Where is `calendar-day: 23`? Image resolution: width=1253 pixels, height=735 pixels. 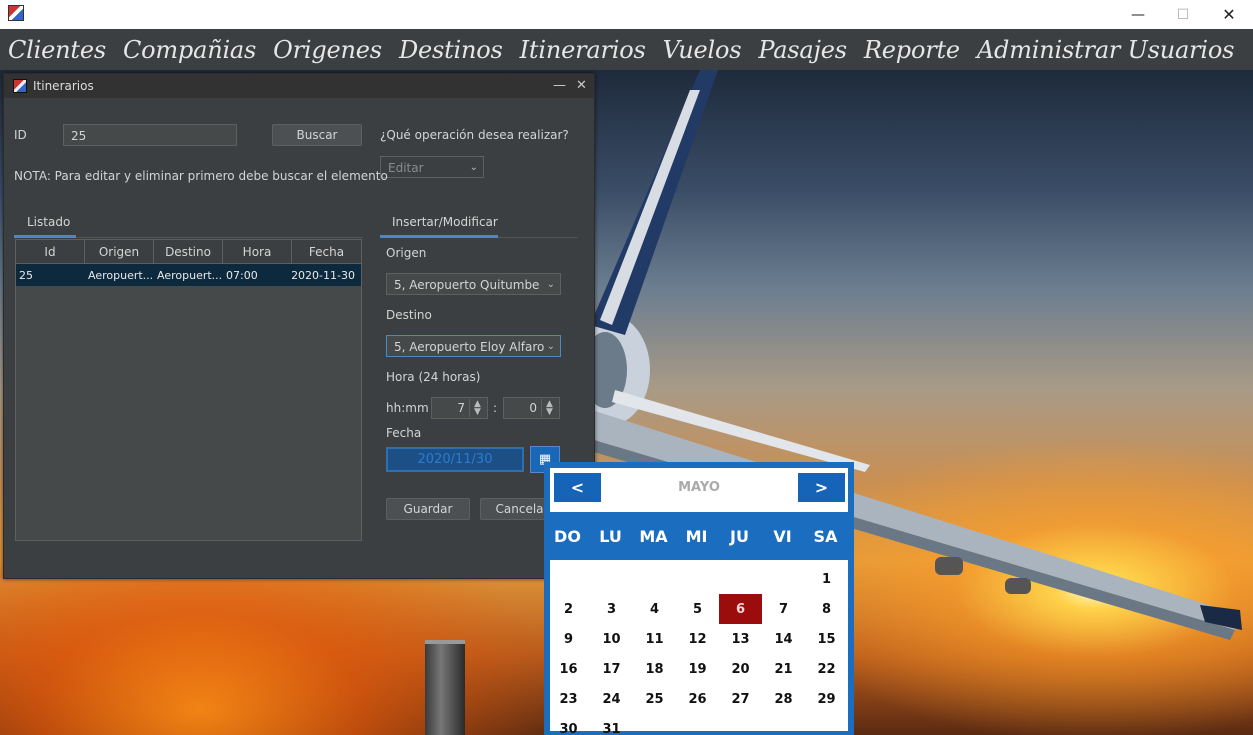
calendar-day: 23 is located at coordinates (568, 699).